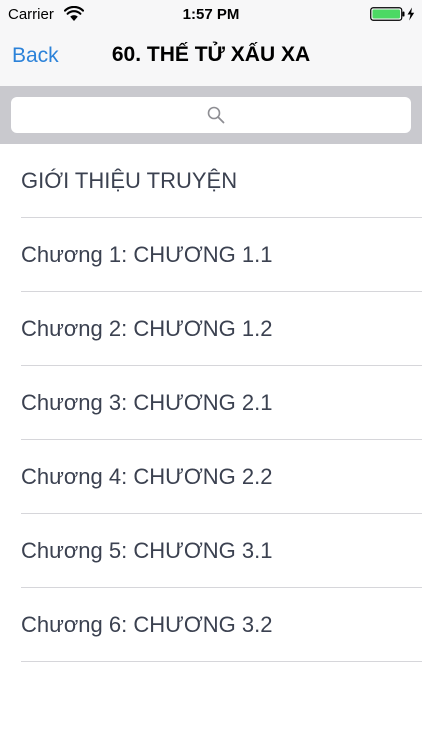  What do you see at coordinates (147, 402) in the screenshot?
I see `list-item-label: Chương 3: CHƯƠNG 2.1` at bounding box center [147, 402].